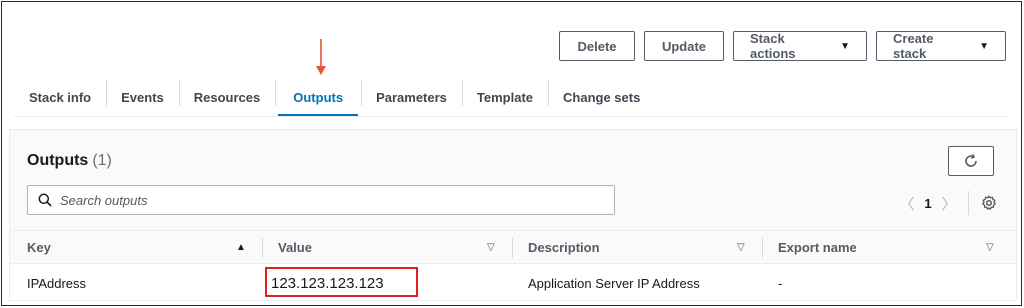  What do you see at coordinates (564, 247) in the screenshot?
I see `column-header-label: Description` at bounding box center [564, 247].